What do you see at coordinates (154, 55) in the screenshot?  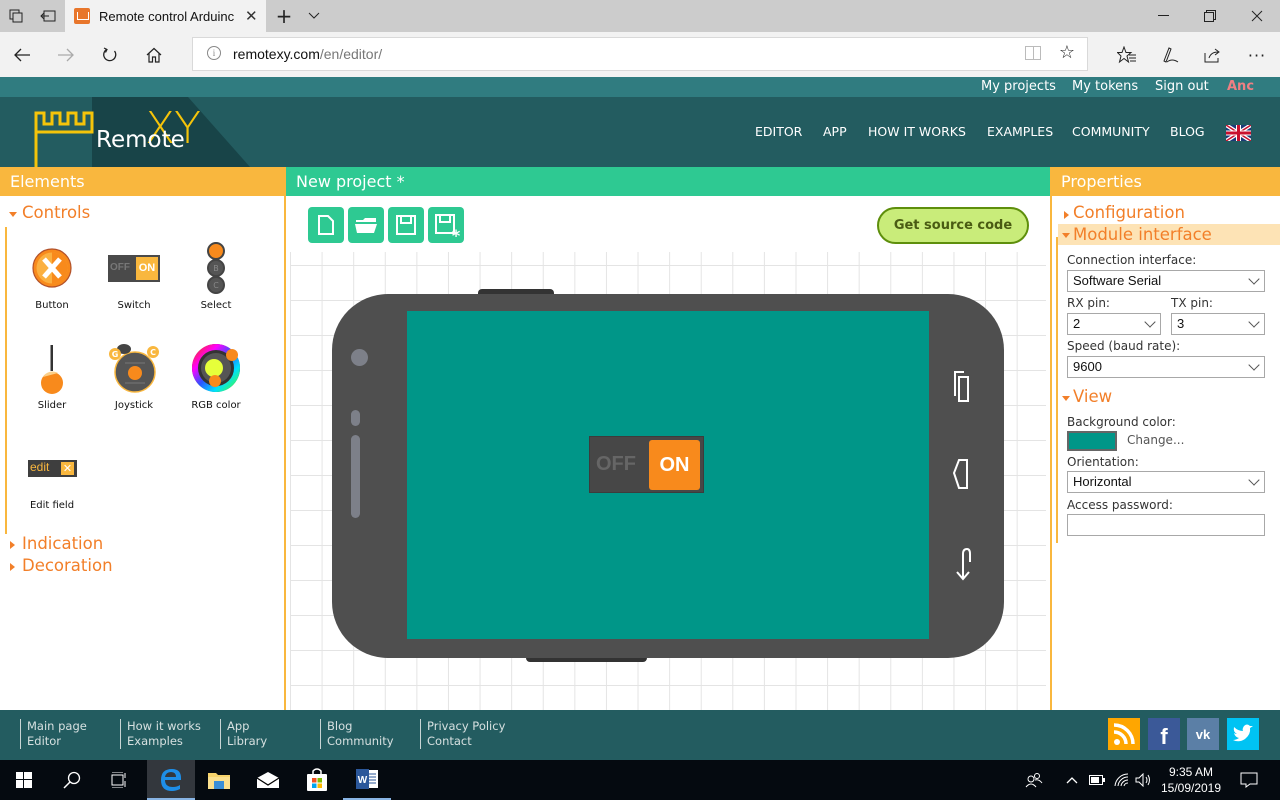 I see `home-icon` at bounding box center [154, 55].